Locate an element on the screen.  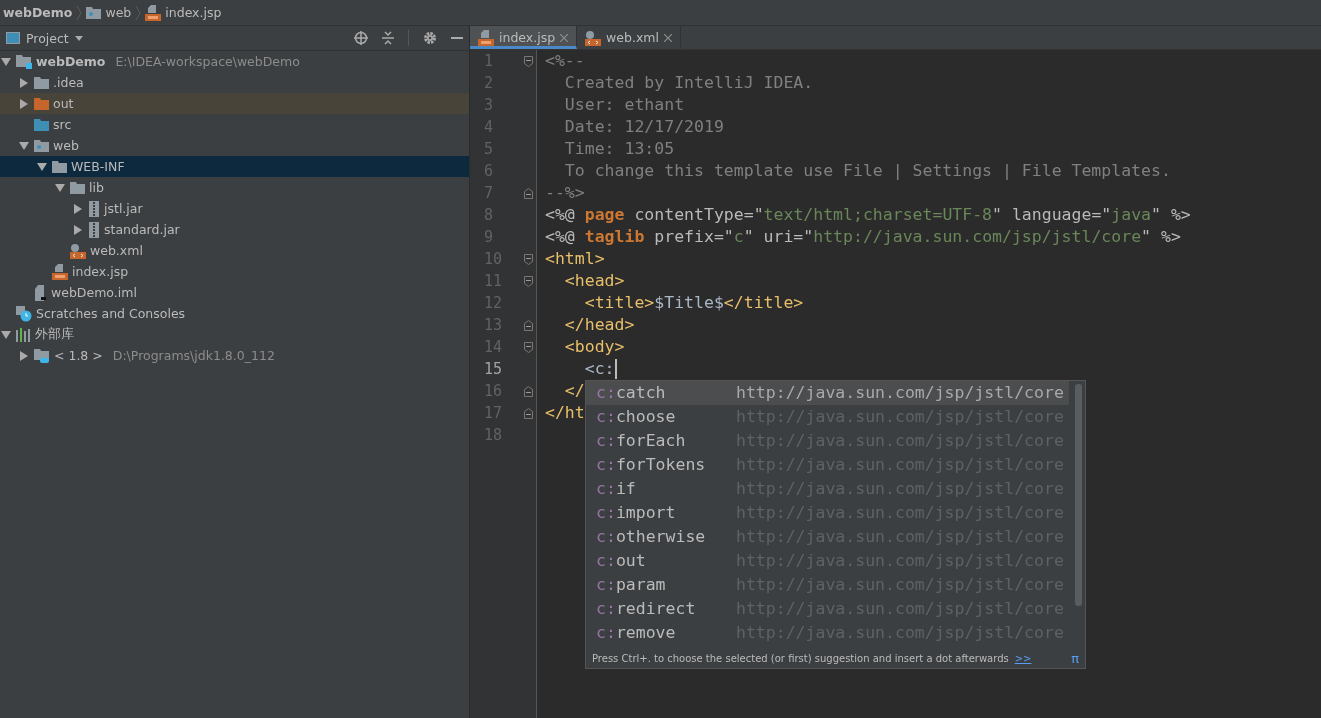
tree-item: .idea is located at coordinates (234, 82).